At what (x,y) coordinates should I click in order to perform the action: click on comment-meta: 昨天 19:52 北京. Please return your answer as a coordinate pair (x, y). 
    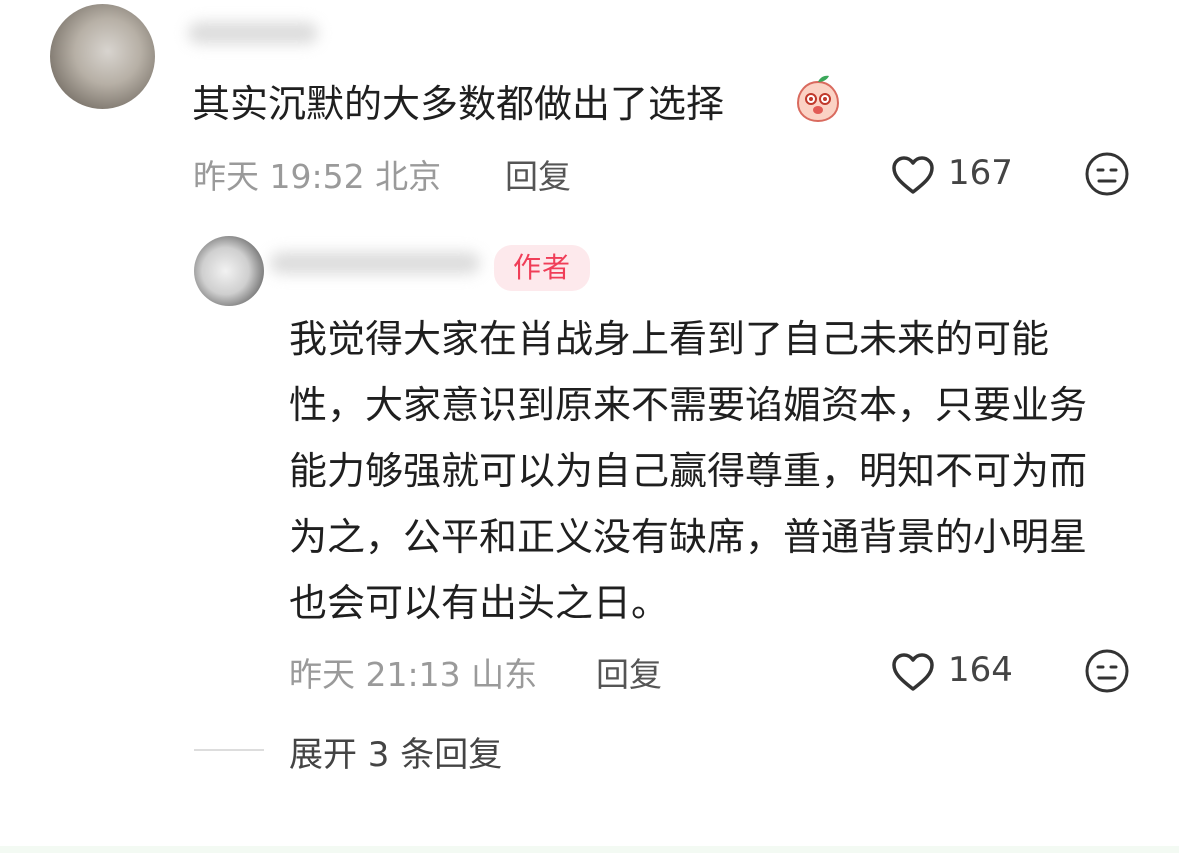
    Looking at the image, I should click on (317, 176).